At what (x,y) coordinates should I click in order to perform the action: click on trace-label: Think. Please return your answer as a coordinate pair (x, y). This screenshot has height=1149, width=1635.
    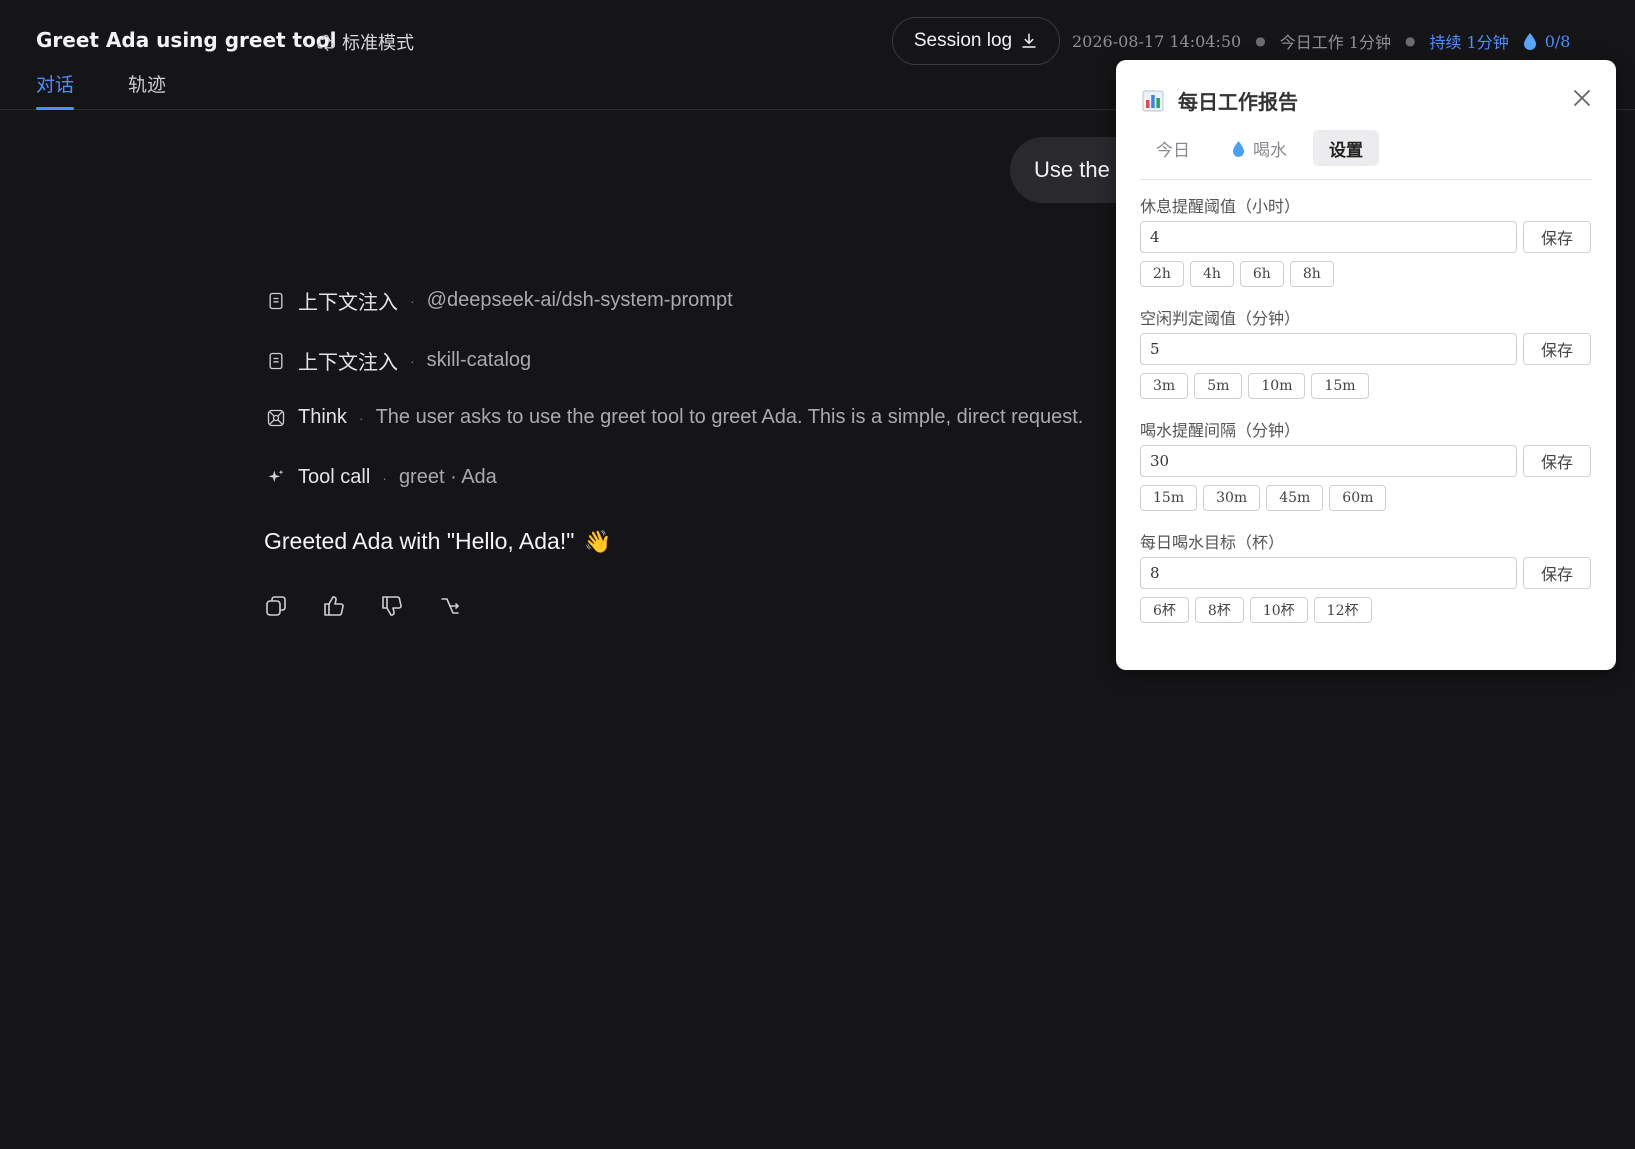
    Looking at the image, I should click on (322, 417).